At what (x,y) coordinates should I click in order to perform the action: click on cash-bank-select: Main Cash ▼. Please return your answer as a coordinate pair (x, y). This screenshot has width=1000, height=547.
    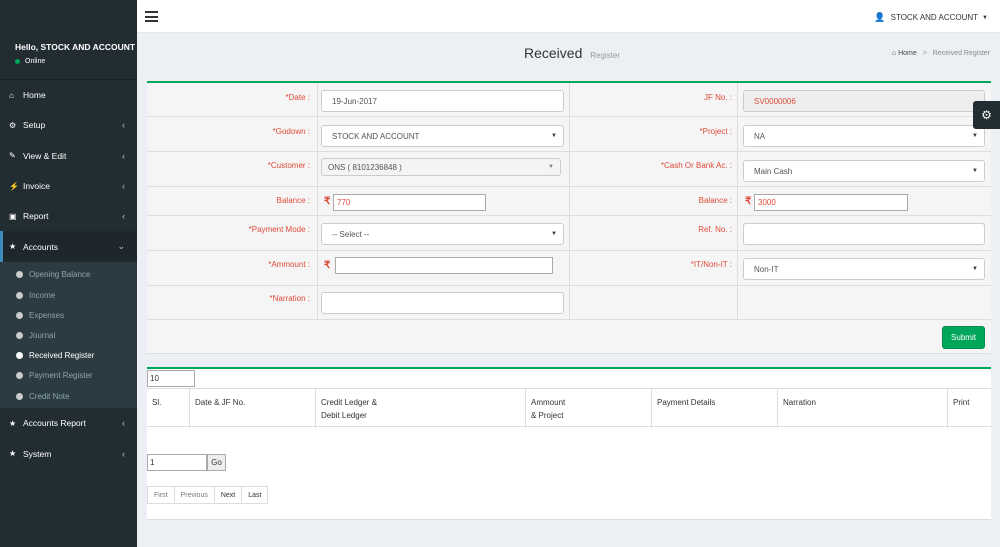
    Looking at the image, I should click on (864, 171).